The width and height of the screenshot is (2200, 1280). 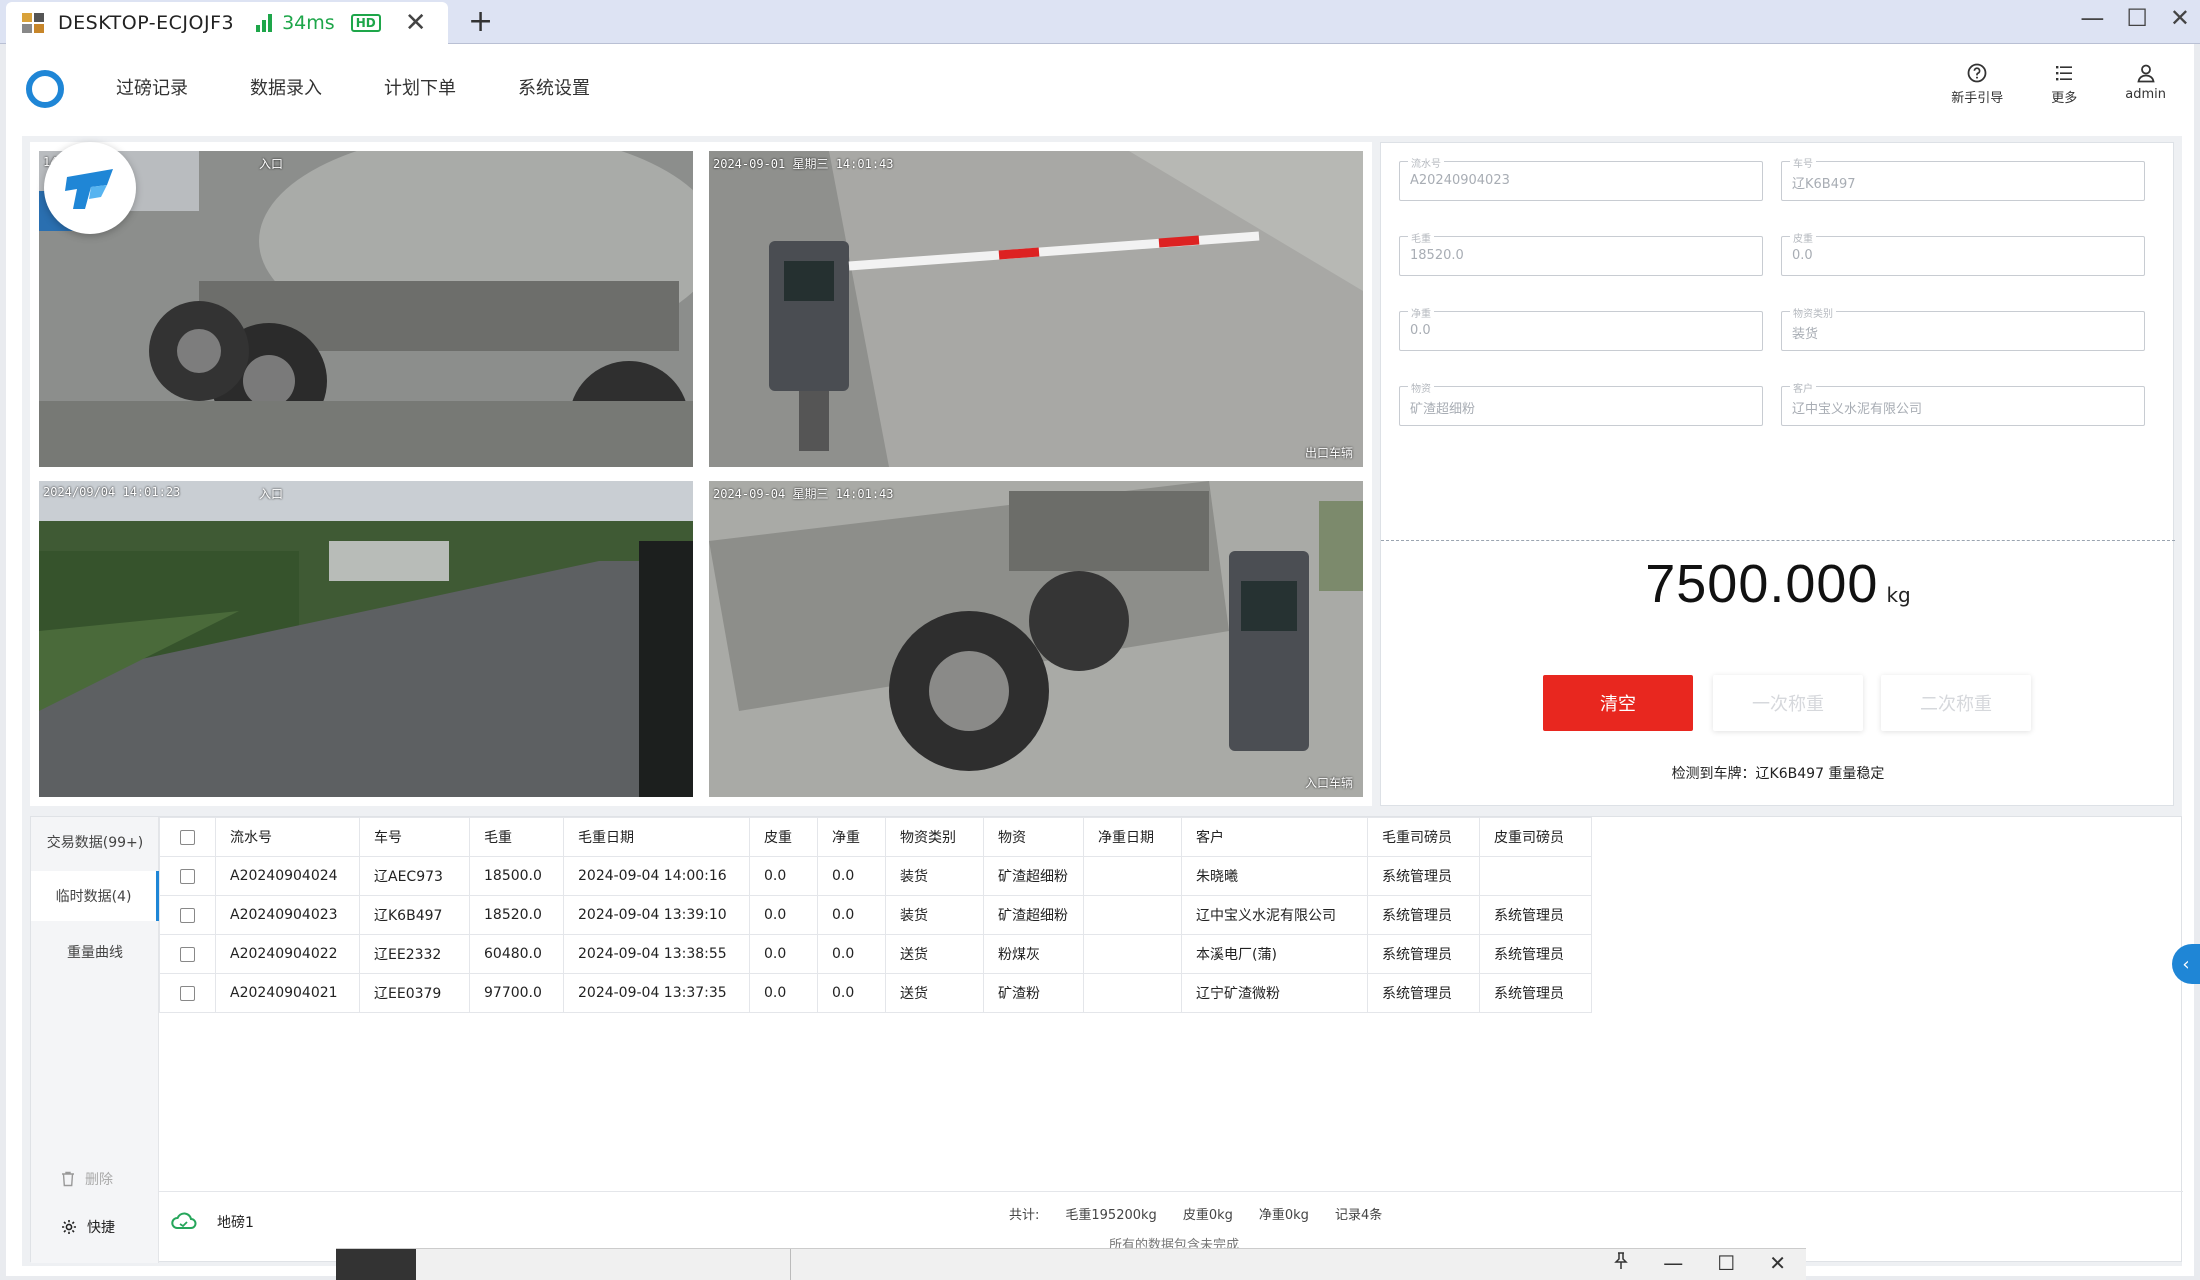 I want to click on table-header-row: 流水号 车号 毛重 毛重日期 皮重 净重 物资类别 物资 净重日期 客户 毛重司, so click(x=875, y=837).